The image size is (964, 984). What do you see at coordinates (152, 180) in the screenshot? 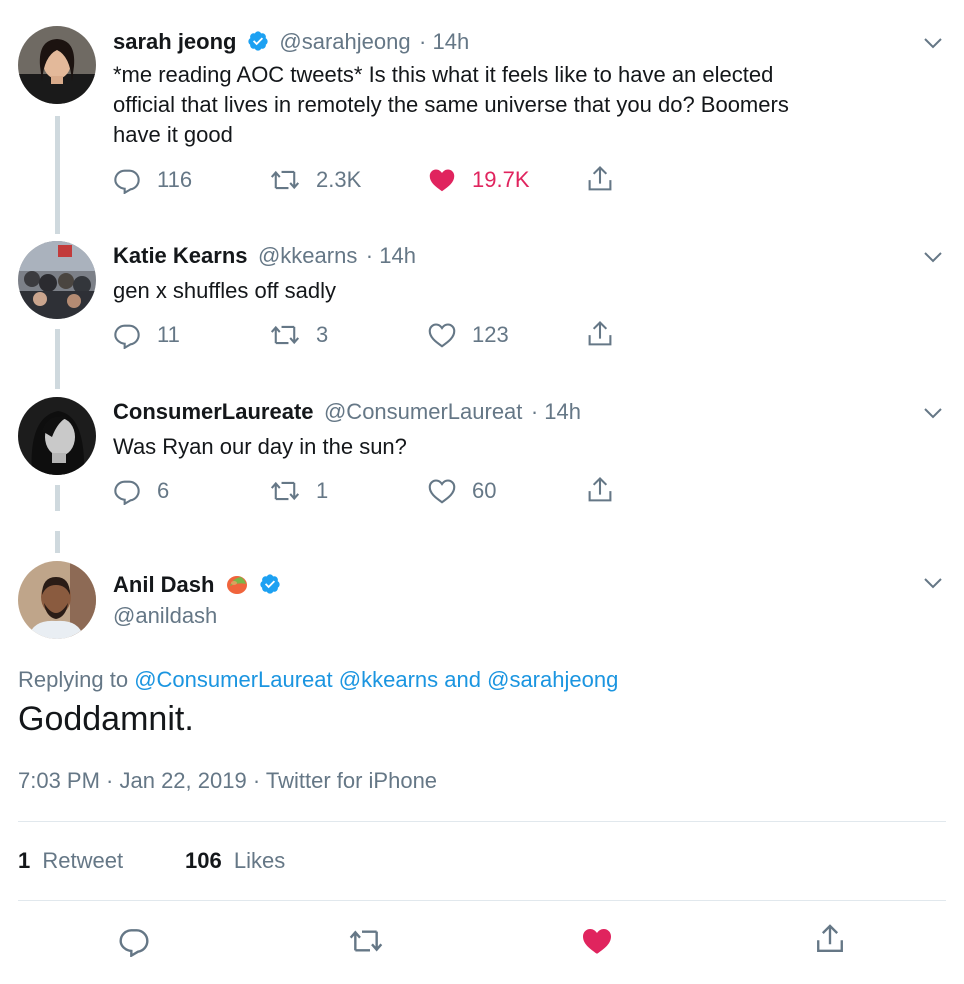
I see `reply-button: 116` at bounding box center [152, 180].